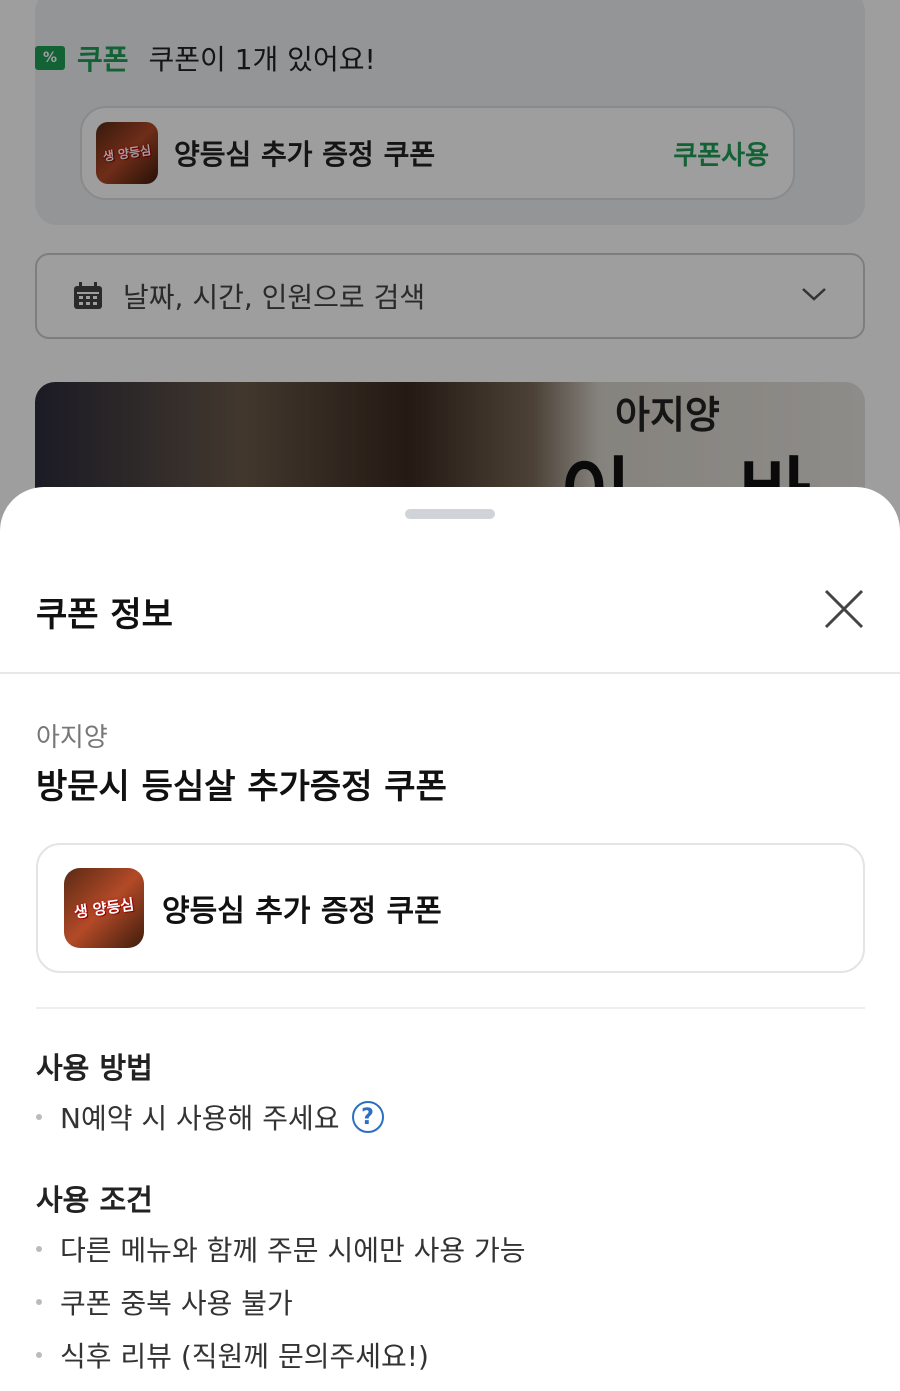 The image size is (900, 1391). What do you see at coordinates (241, 787) in the screenshot?
I see `coupon-name: 방문시 등심살 추가증정 쿠폰` at bounding box center [241, 787].